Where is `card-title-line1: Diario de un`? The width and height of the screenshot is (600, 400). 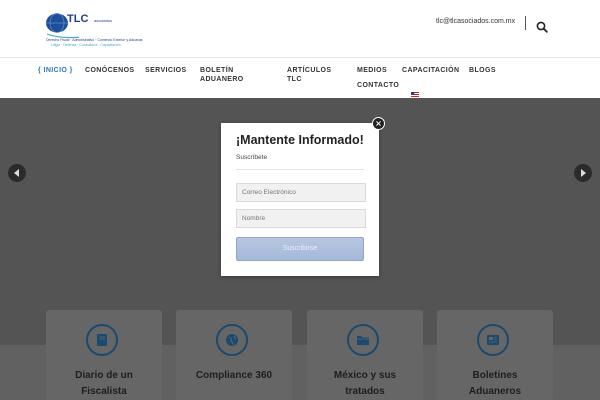 card-title-line1: Diario de un is located at coordinates (104, 375).